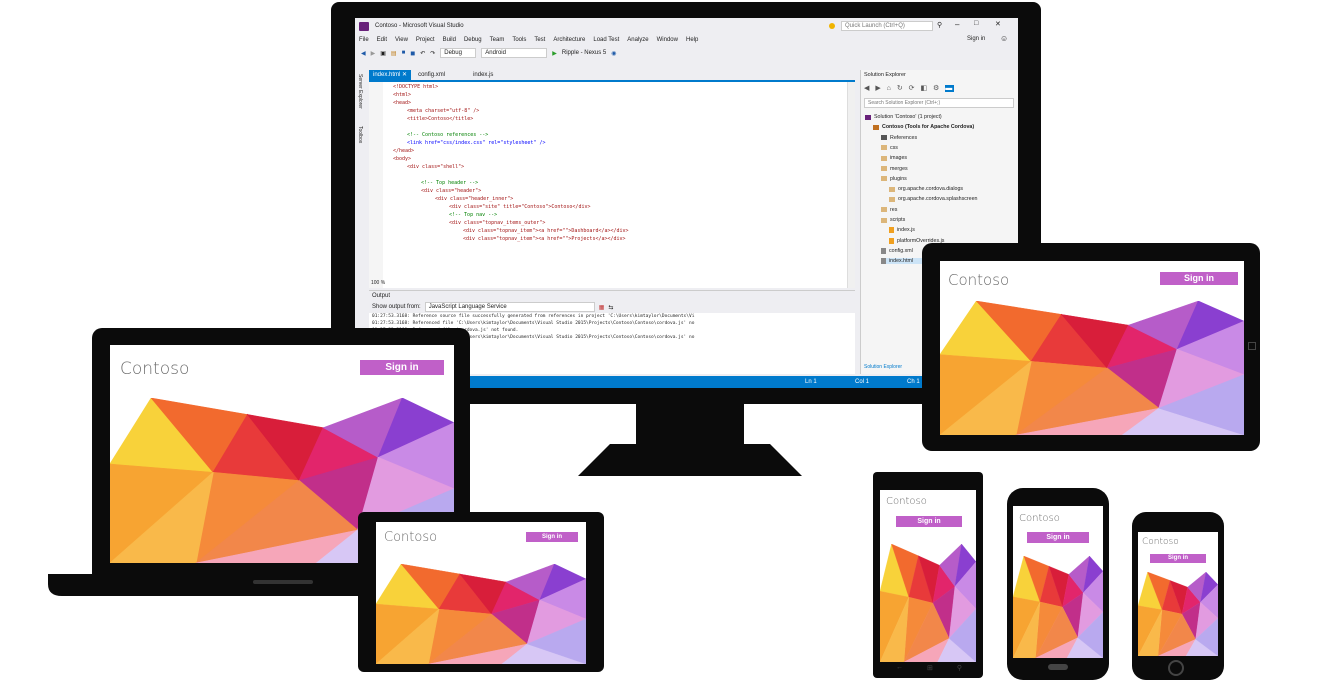  Describe the element at coordinates (887, 26) in the screenshot. I see `quick-launch-input: Quick Launch (Ctrl+Q)` at that location.